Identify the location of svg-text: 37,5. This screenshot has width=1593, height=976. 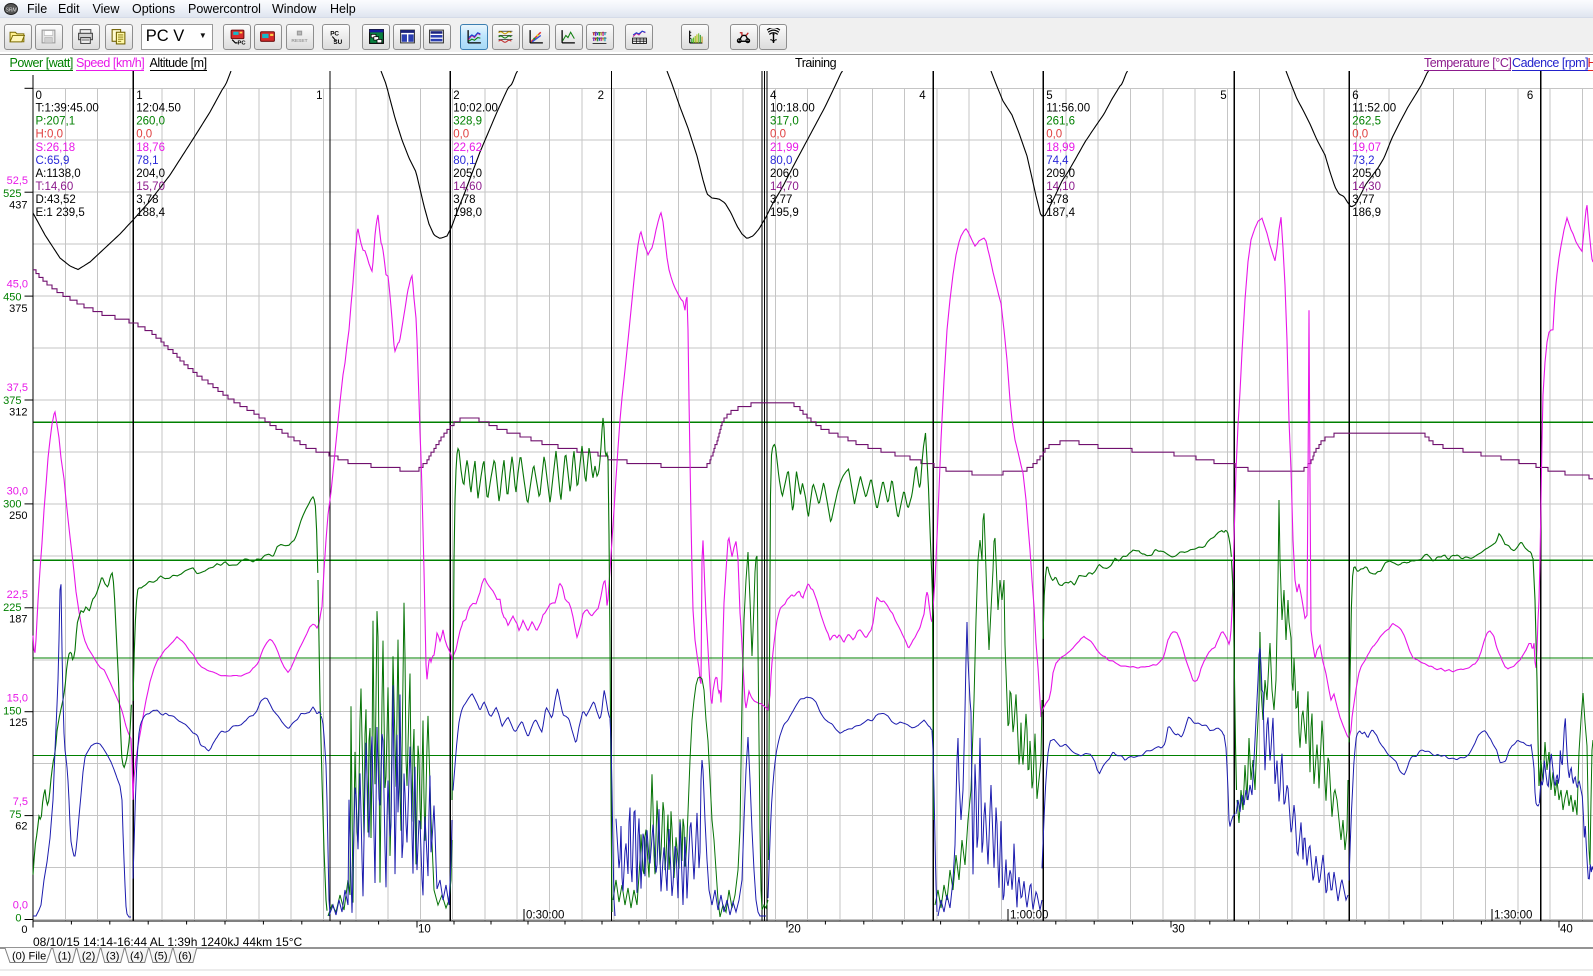
(17, 388).